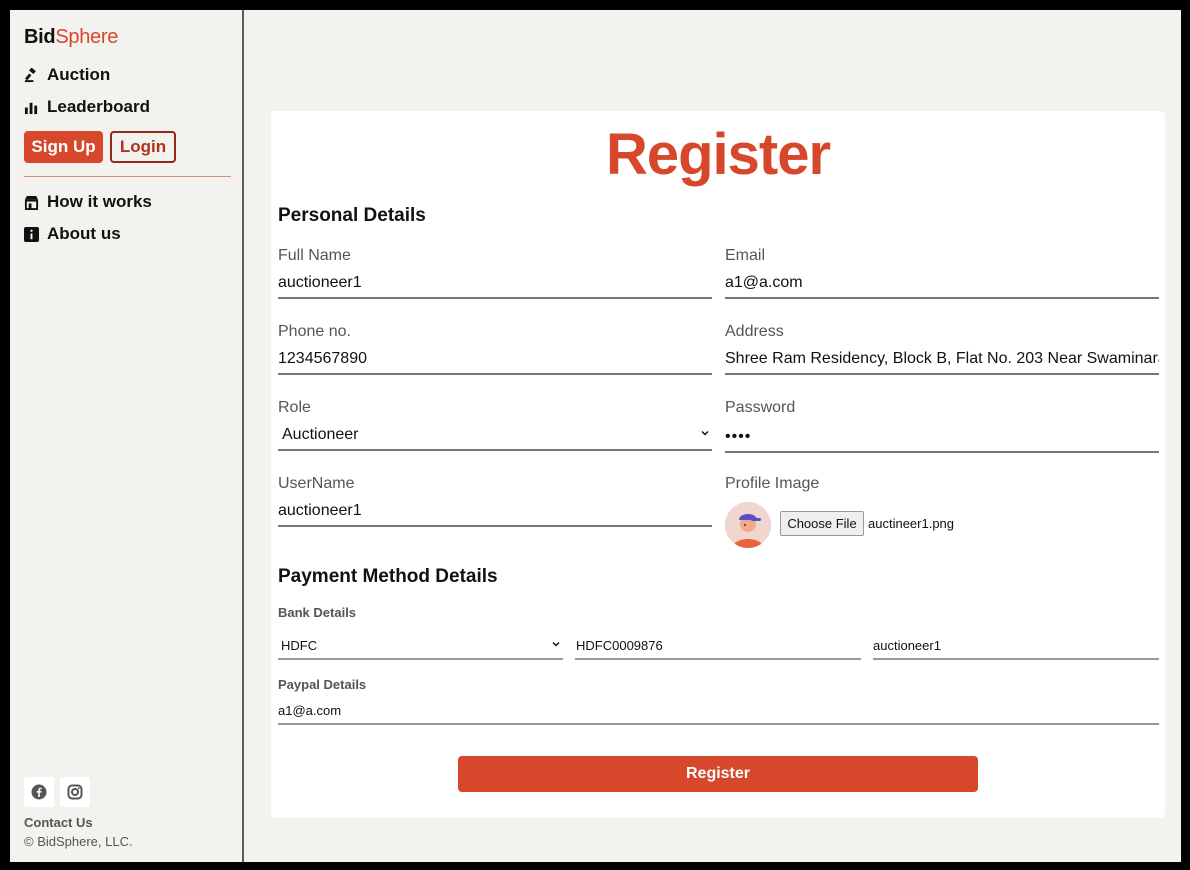  What do you see at coordinates (754, 331) in the screenshot?
I see `address-label: Address` at bounding box center [754, 331].